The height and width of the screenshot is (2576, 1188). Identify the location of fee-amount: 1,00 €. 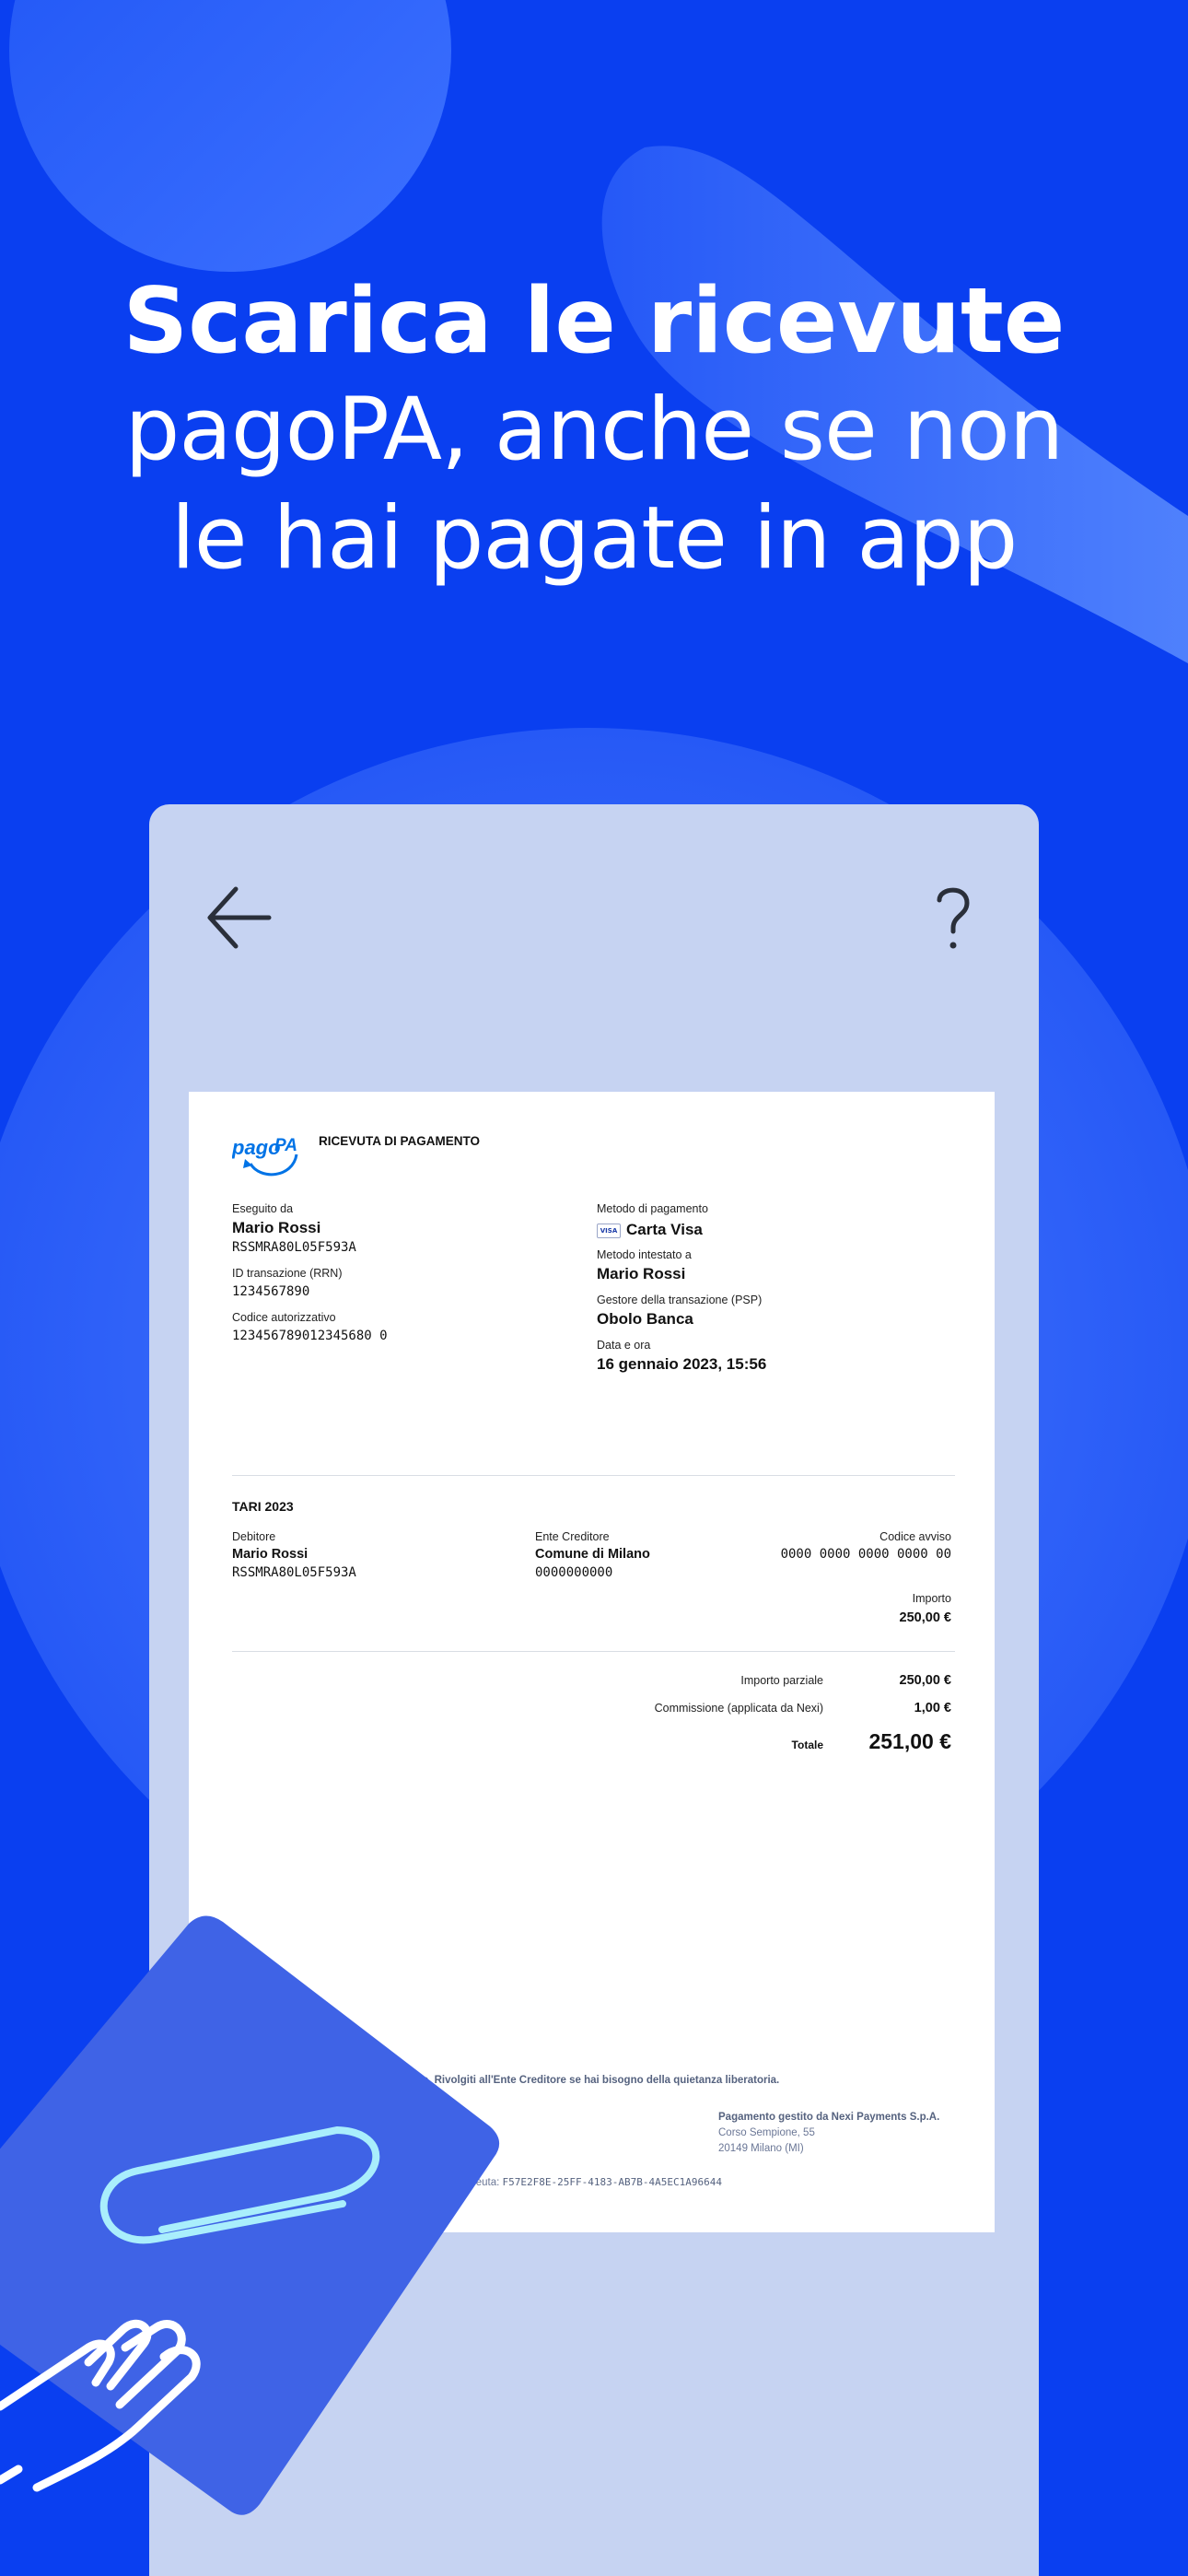
(932, 1708).